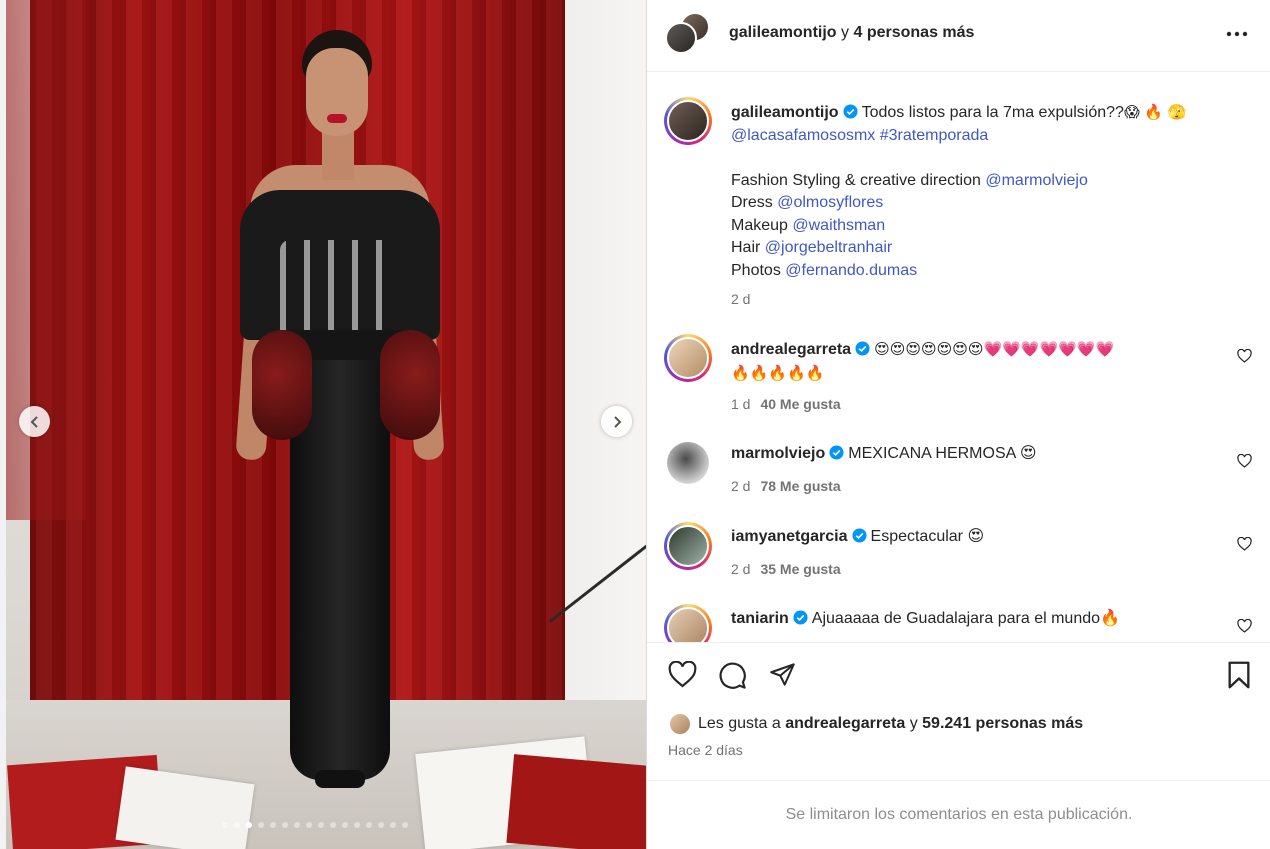  I want to click on carousel-next-button, so click(616, 421).